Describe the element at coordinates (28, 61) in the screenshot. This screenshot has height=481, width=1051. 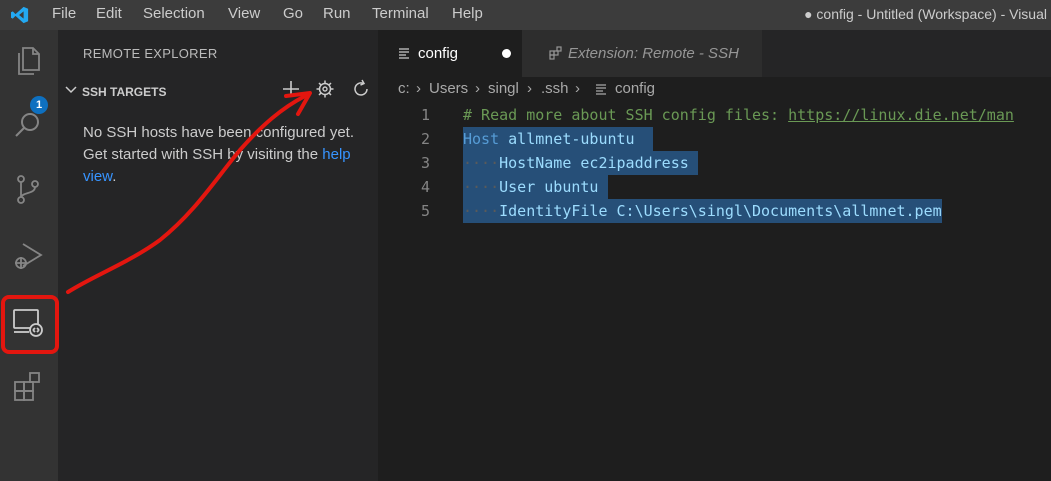
I see `explorer-icon` at that location.